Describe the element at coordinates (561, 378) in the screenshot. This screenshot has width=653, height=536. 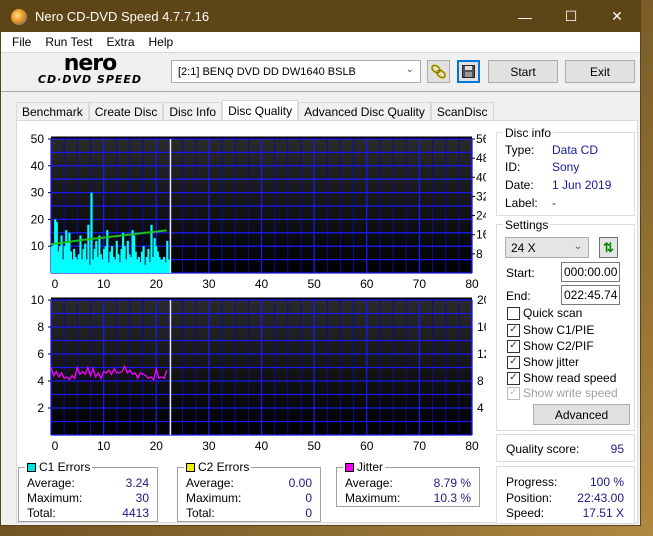
I see `show-read-speed-checkbox: ✓ Show read speed` at that location.